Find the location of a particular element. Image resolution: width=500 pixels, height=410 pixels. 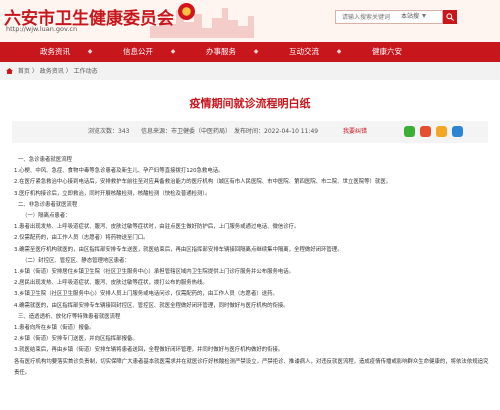

publish-time: 发布时间：2022-04-10 11:49 is located at coordinates (276, 131).